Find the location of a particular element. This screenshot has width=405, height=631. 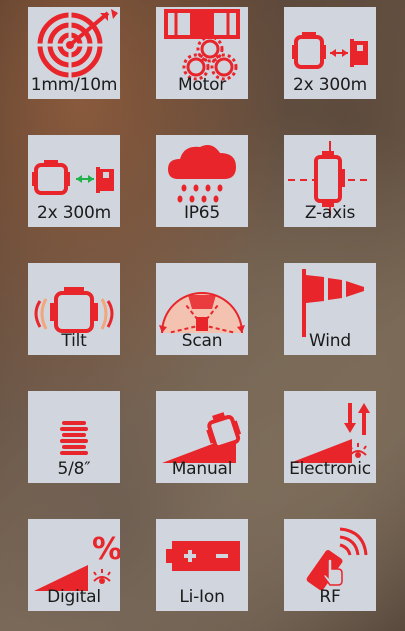

feature-label: 5/8″ is located at coordinates (74, 469).